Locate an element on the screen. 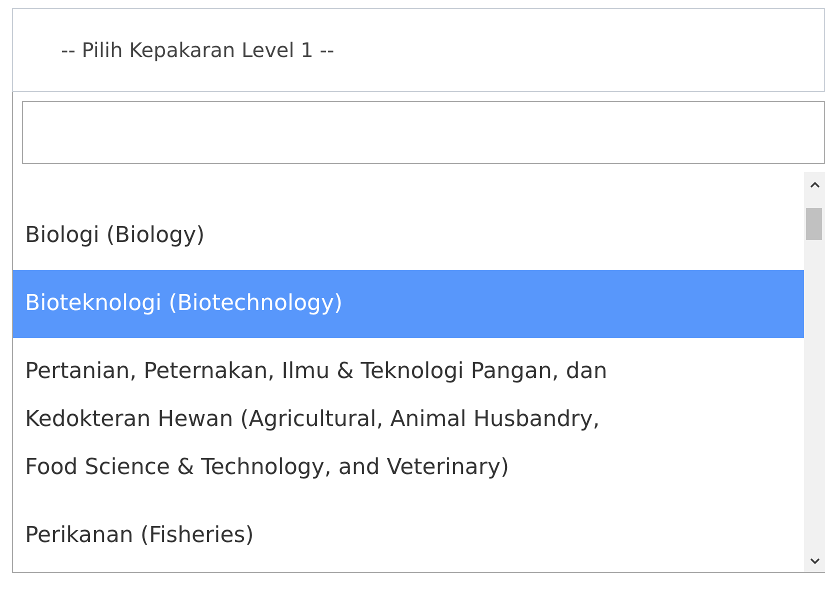 The width and height of the screenshot is (825, 601). select-box: -- Pilih Kepakaran Level 1 -- is located at coordinates (418, 50).